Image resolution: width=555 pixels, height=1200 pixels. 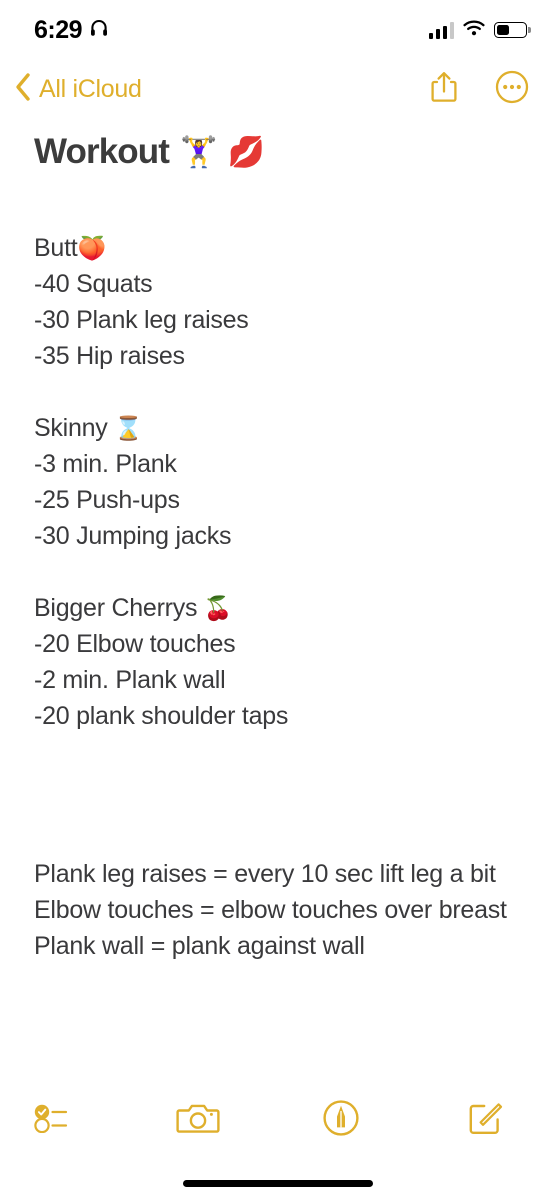 I want to click on status-bar: 6:29, so click(x=277, y=30).